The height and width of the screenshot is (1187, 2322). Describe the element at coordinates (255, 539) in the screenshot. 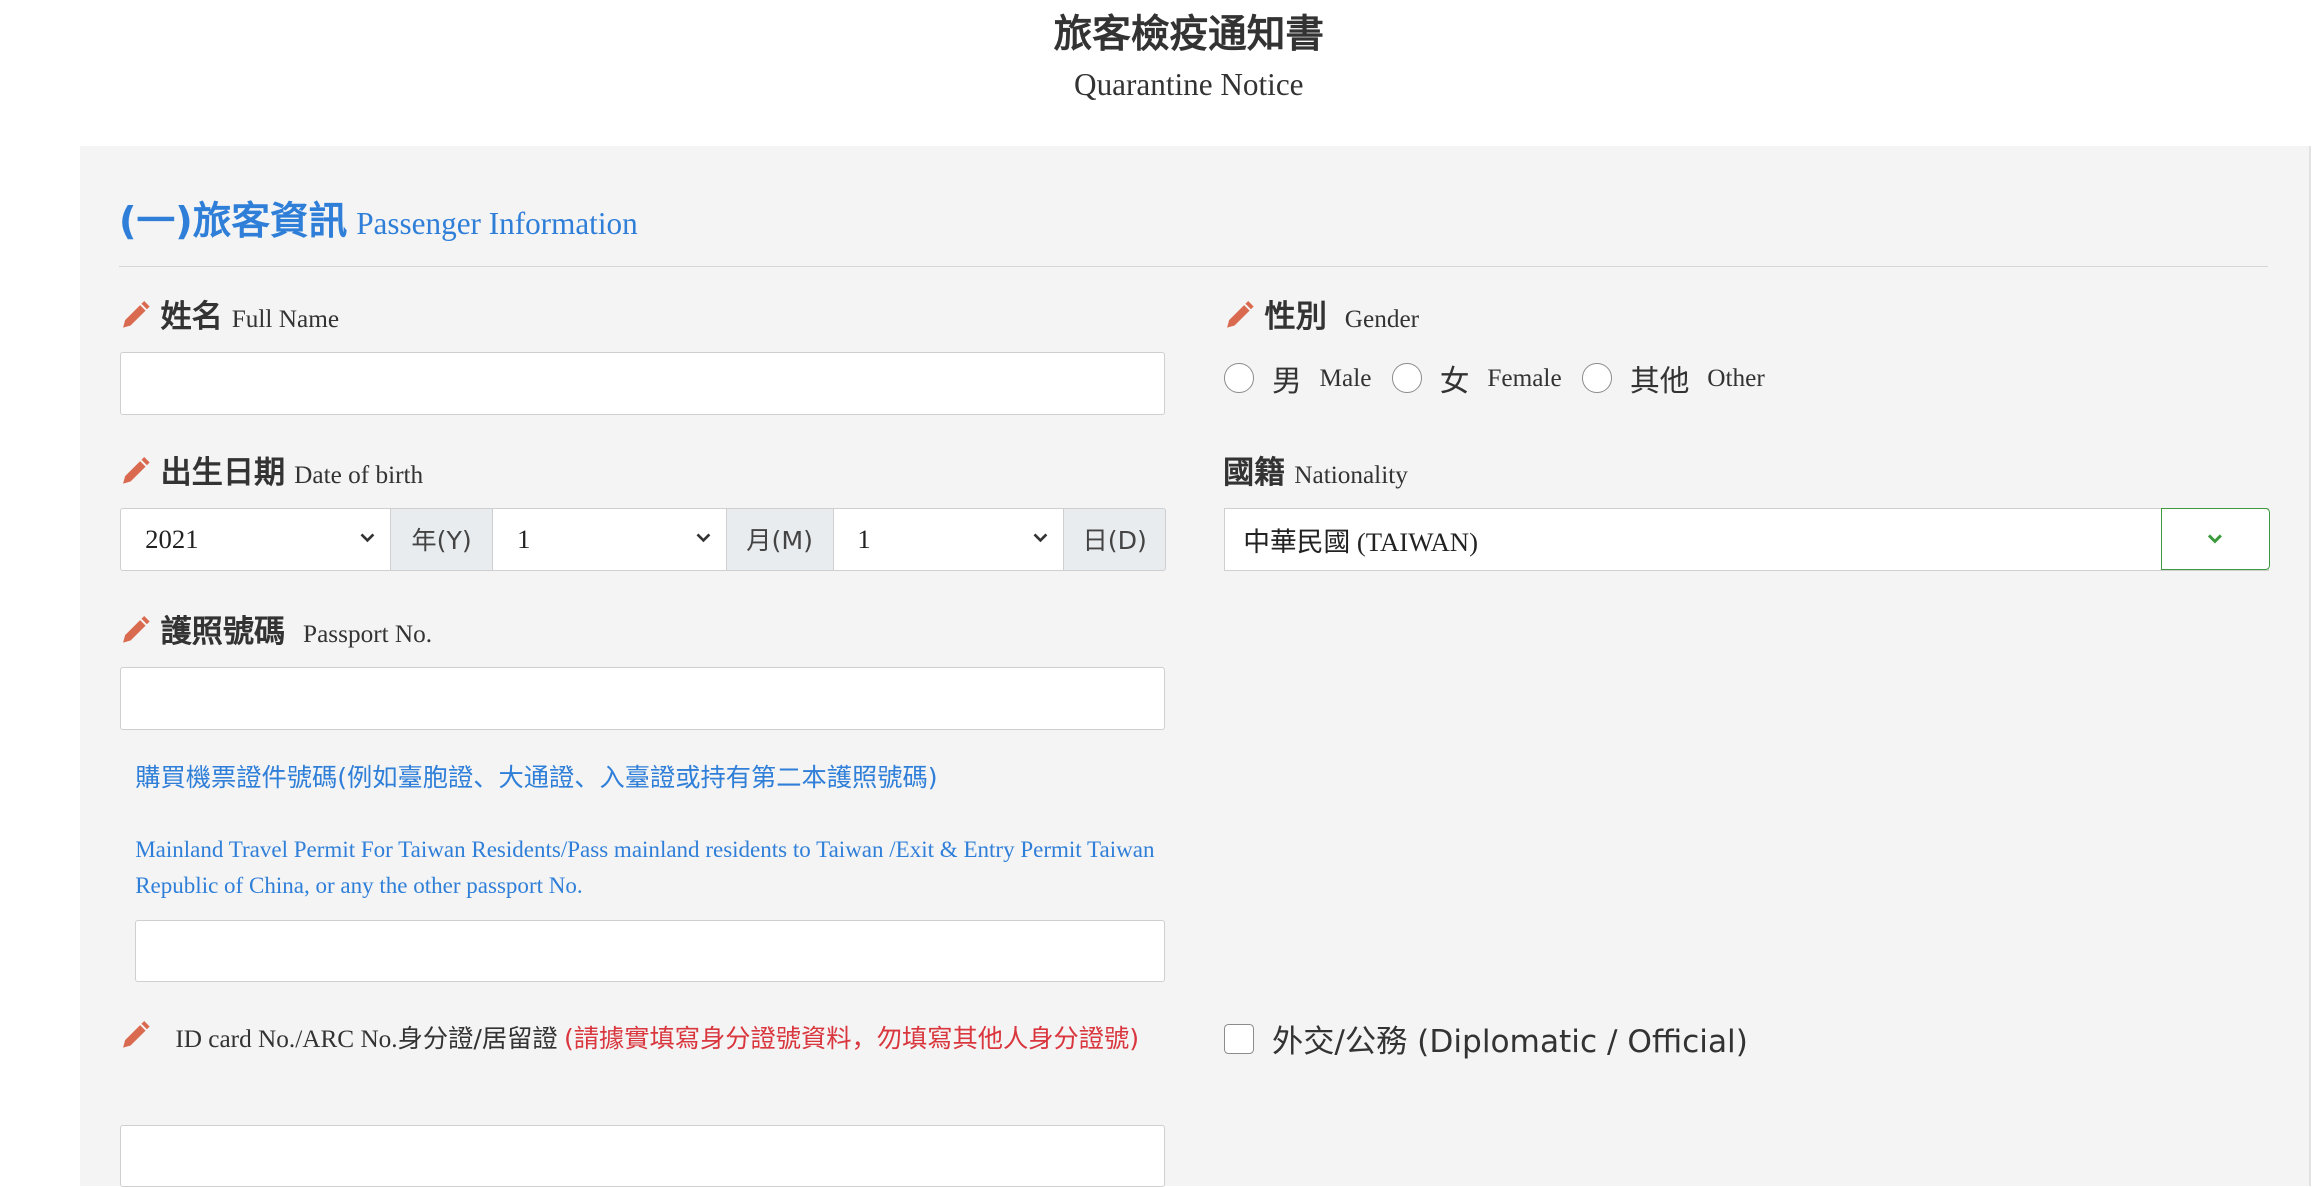

I see `dob-year-select: 2021` at that location.